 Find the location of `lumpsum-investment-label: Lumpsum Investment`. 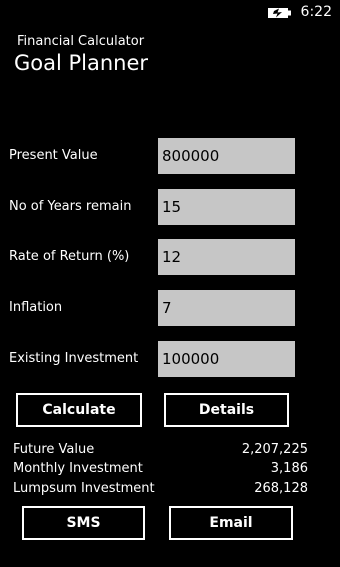

lumpsum-investment-label: Lumpsum Investment is located at coordinates (84, 488).